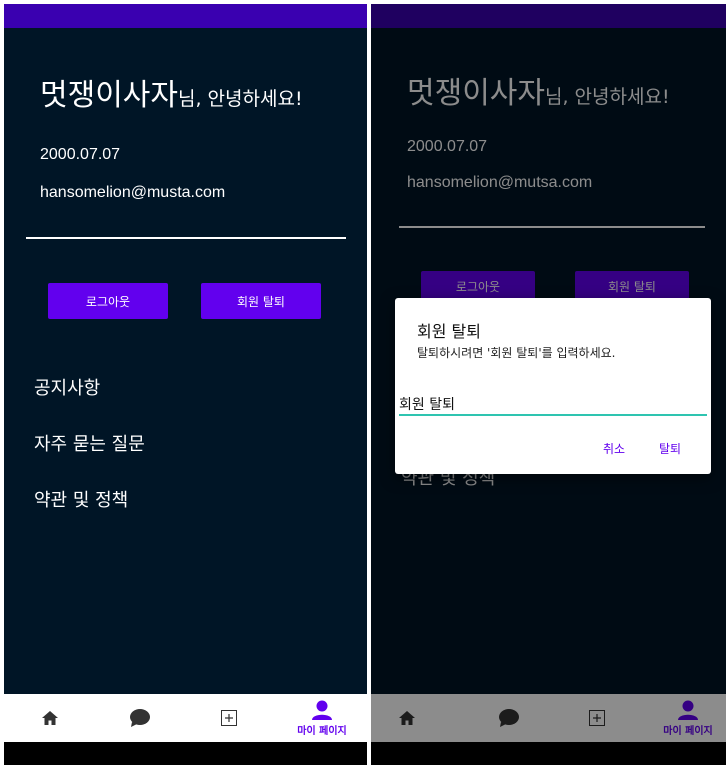 The width and height of the screenshot is (726, 765). What do you see at coordinates (185, 718) in the screenshot?
I see `bottom-navigation: 마이 페이지` at bounding box center [185, 718].